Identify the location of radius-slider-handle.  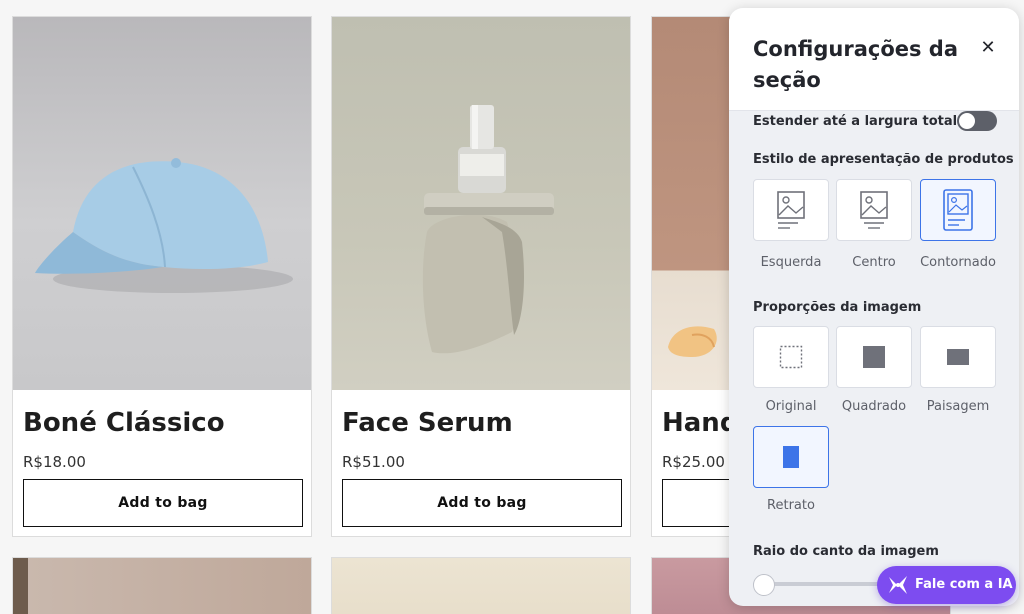
(764, 585).